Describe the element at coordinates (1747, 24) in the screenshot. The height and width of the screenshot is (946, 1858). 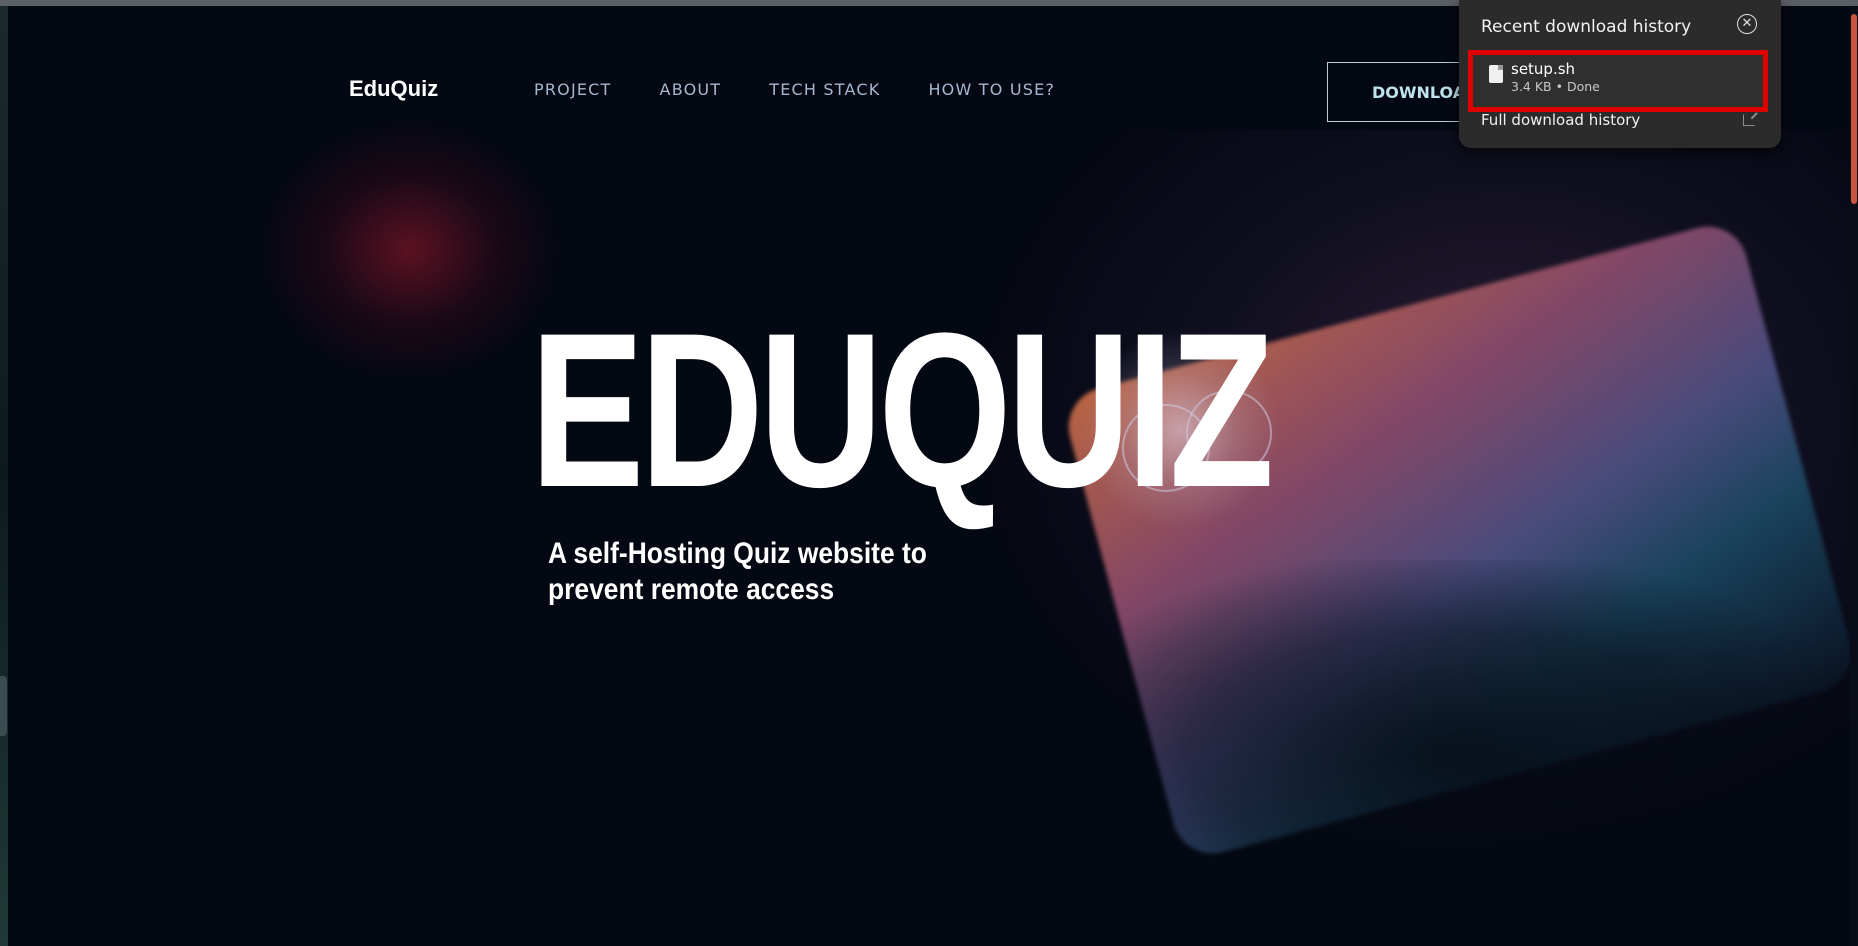
I see `close-icon: ✕` at that location.